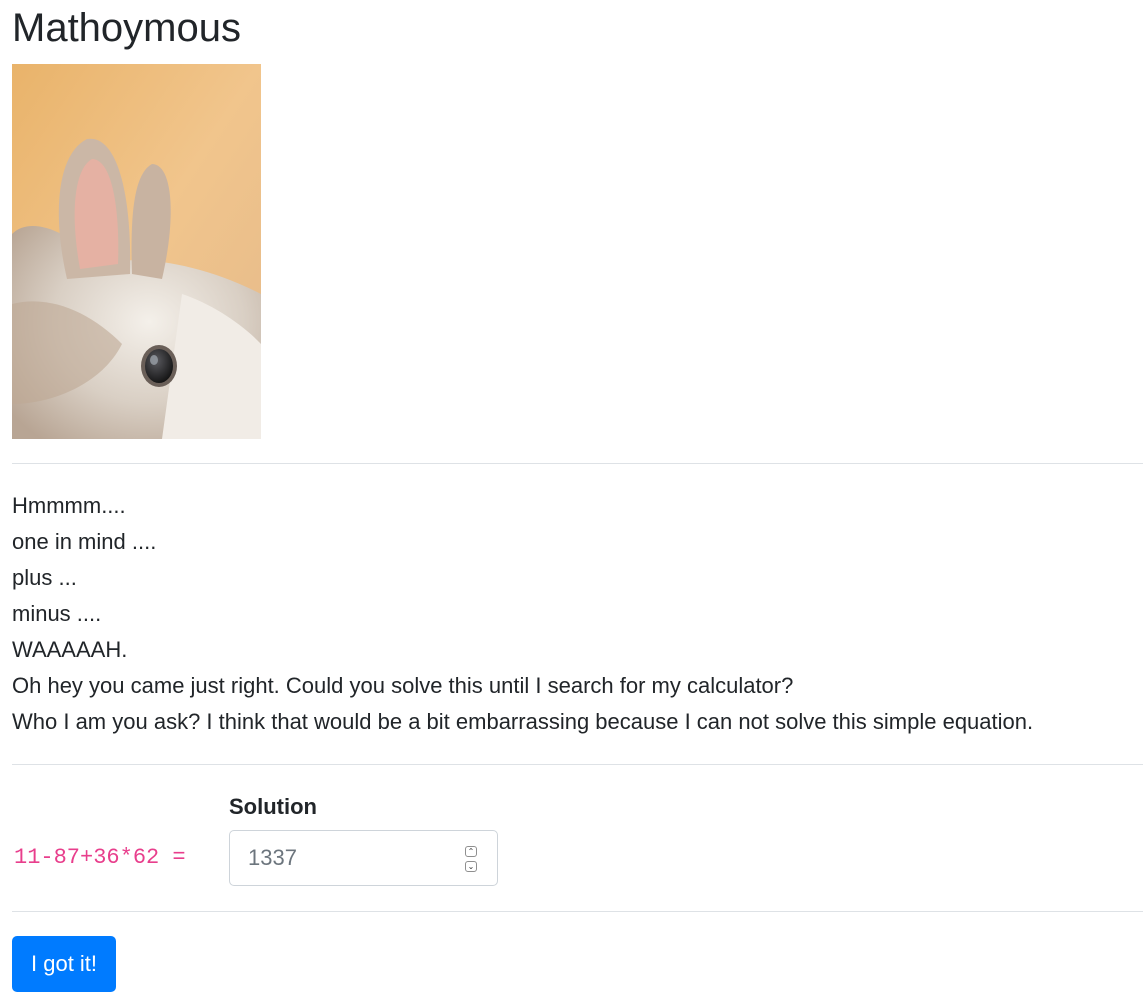 The width and height of the screenshot is (1143, 1008). Describe the element at coordinates (571, 838) in the screenshot. I see `equation-form: 11-87+36*62 = Solution ⌃ ⌄` at that location.